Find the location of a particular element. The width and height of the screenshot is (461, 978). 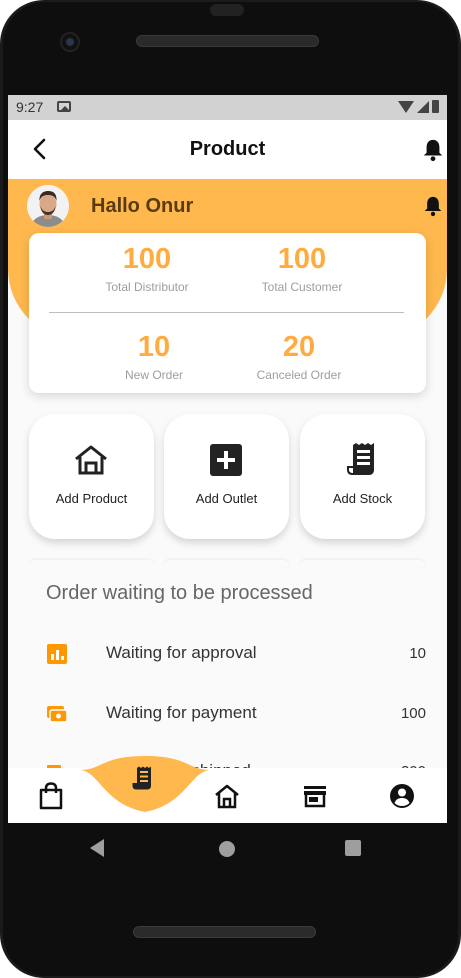

stat-total-distributor: 100 Total Distributor is located at coordinates (147, 268).